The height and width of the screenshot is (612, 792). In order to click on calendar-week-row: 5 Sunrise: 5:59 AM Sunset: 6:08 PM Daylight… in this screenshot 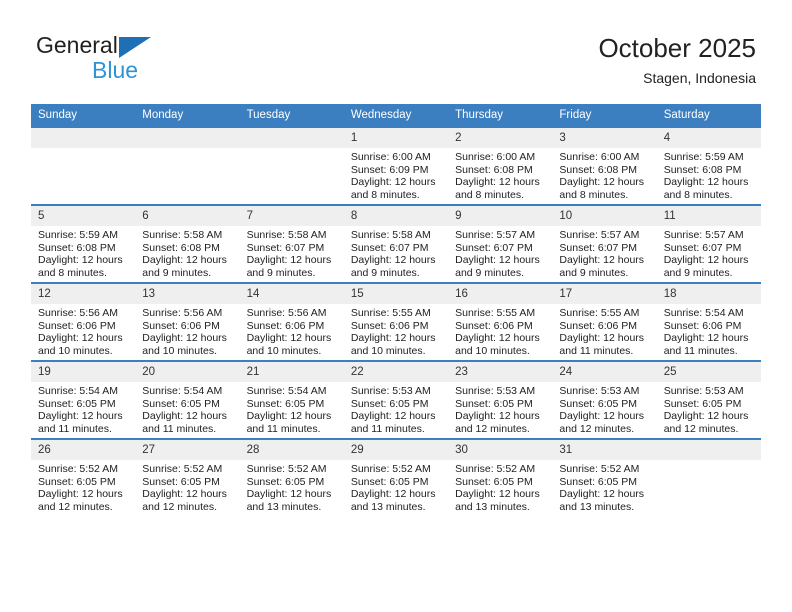, I will do `click(396, 243)`.